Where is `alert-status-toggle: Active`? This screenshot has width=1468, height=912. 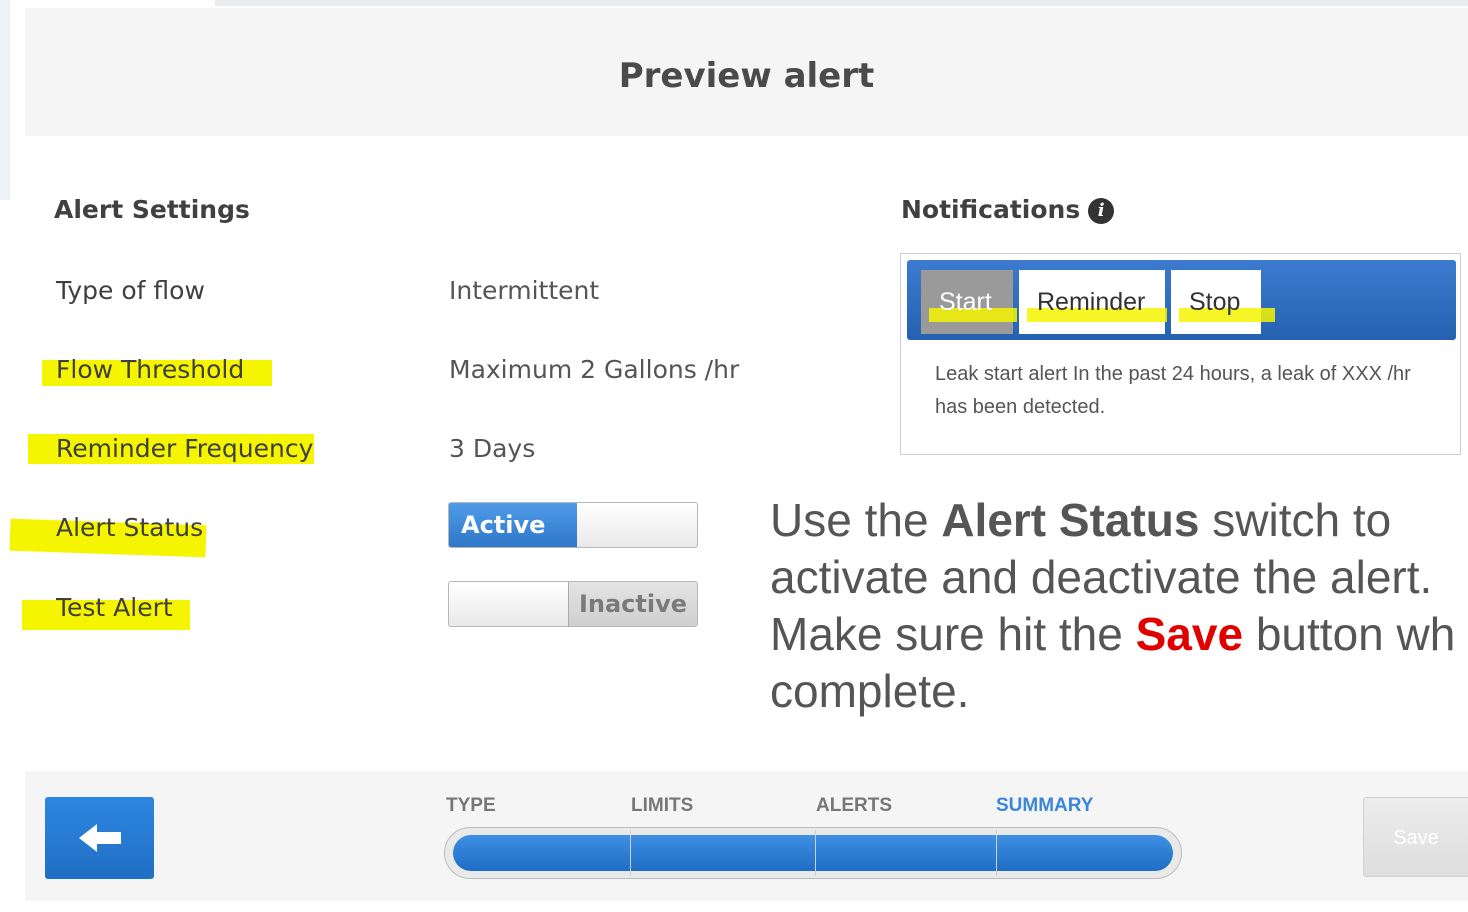 alert-status-toggle: Active is located at coordinates (573, 525).